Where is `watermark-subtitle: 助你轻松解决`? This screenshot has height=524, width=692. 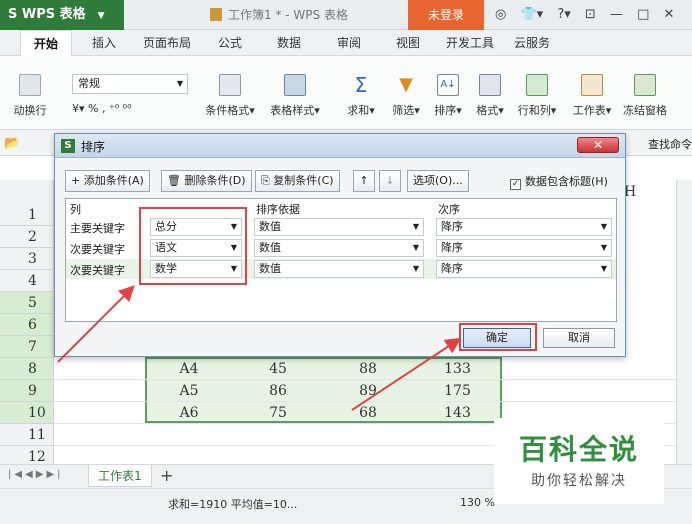
watermark-subtitle: 助你轻松解决 is located at coordinates (579, 481).